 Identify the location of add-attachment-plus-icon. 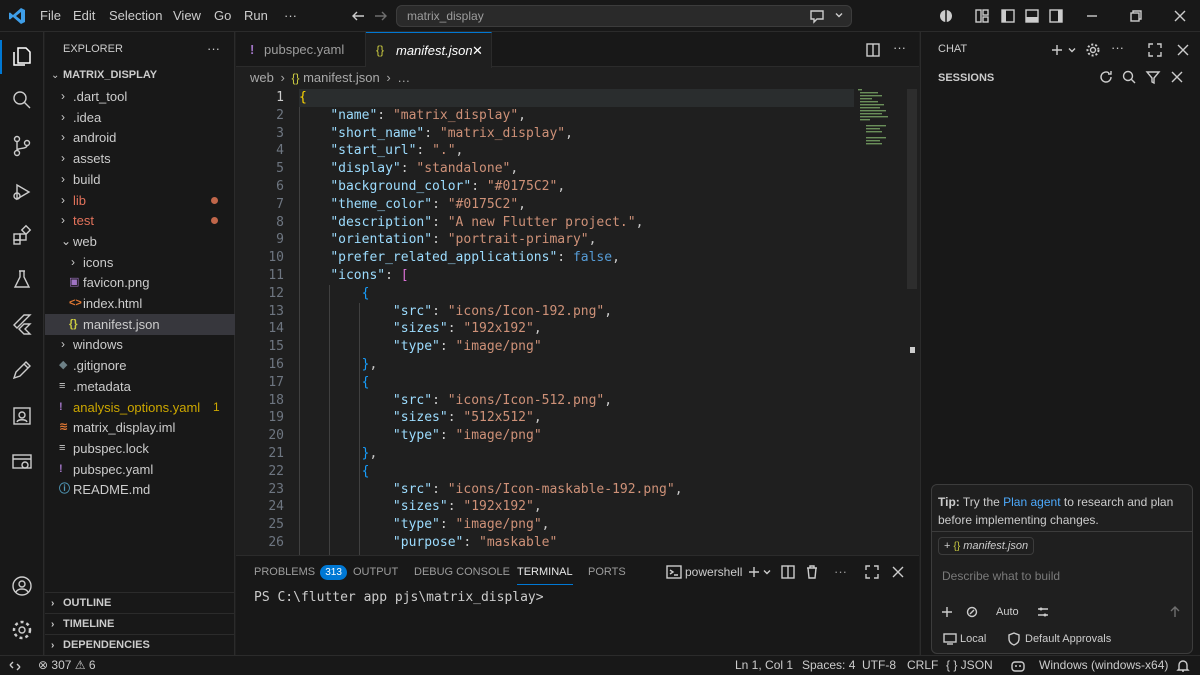
(947, 612).